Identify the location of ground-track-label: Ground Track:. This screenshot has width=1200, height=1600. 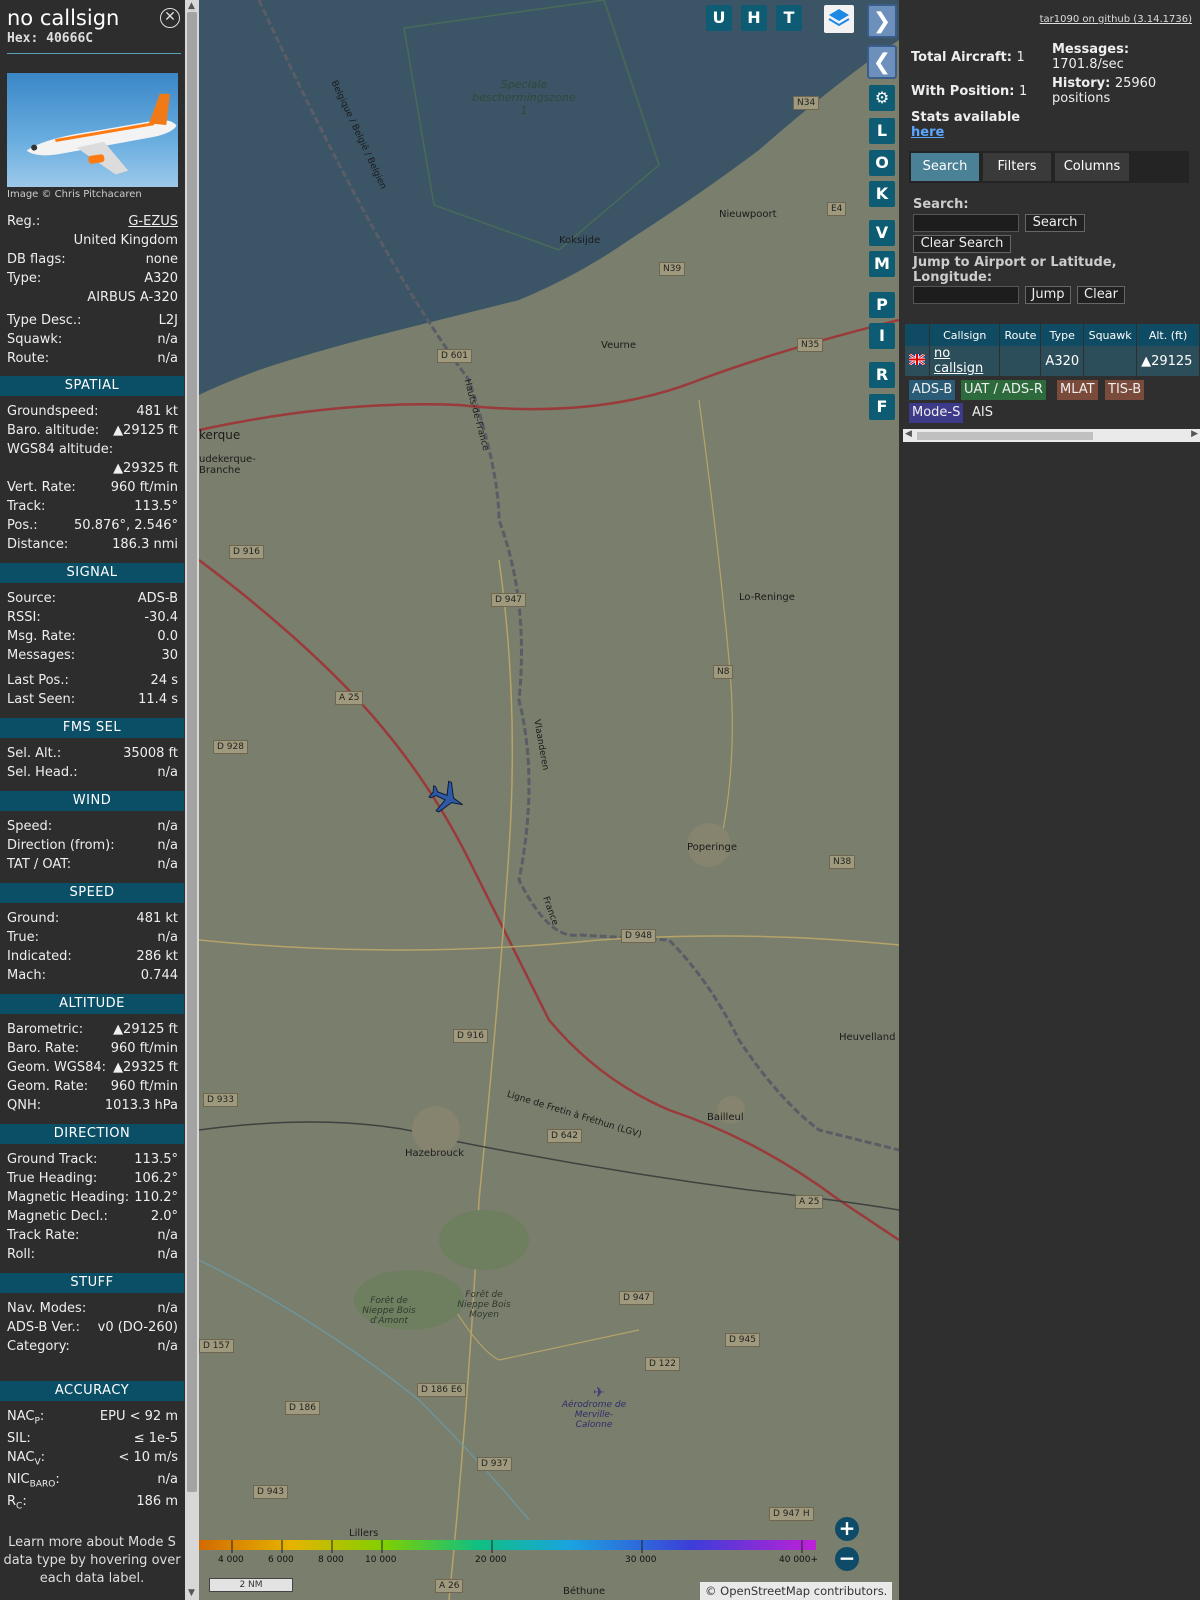
(52, 1159).